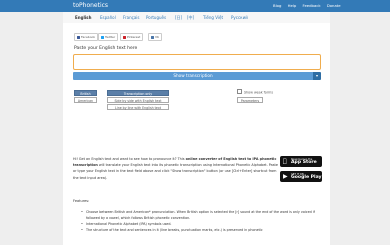 This screenshot has height=245, width=390. I want to click on accent-british-option: British, so click(85, 93).